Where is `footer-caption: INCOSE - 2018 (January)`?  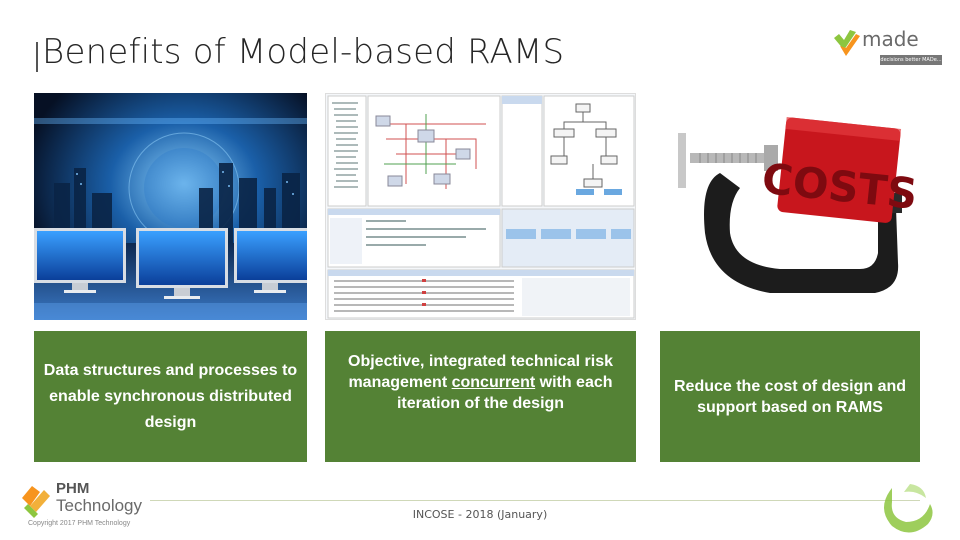 footer-caption: INCOSE - 2018 (January) is located at coordinates (480, 514).